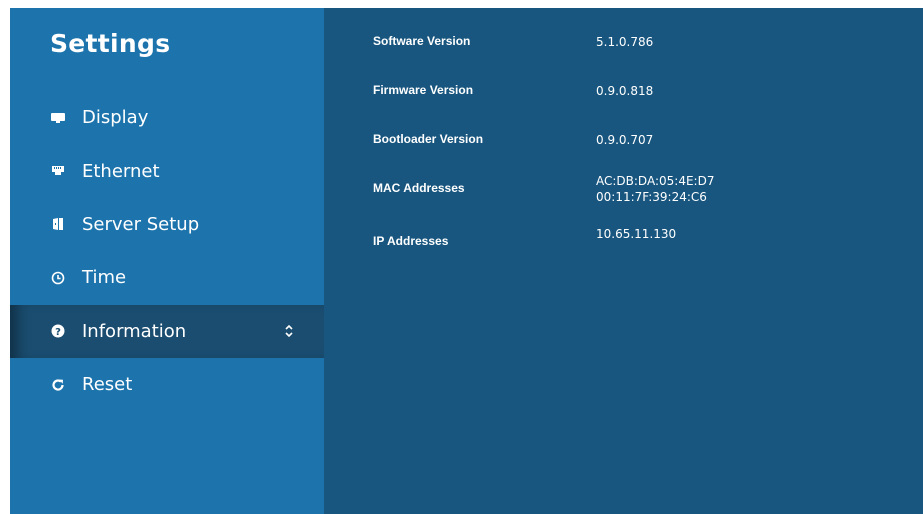 The width and height of the screenshot is (923, 514). What do you see at coordinates (58, 278) in the screenshot?
I see `clock-icon` at bounding box center [58, 278].